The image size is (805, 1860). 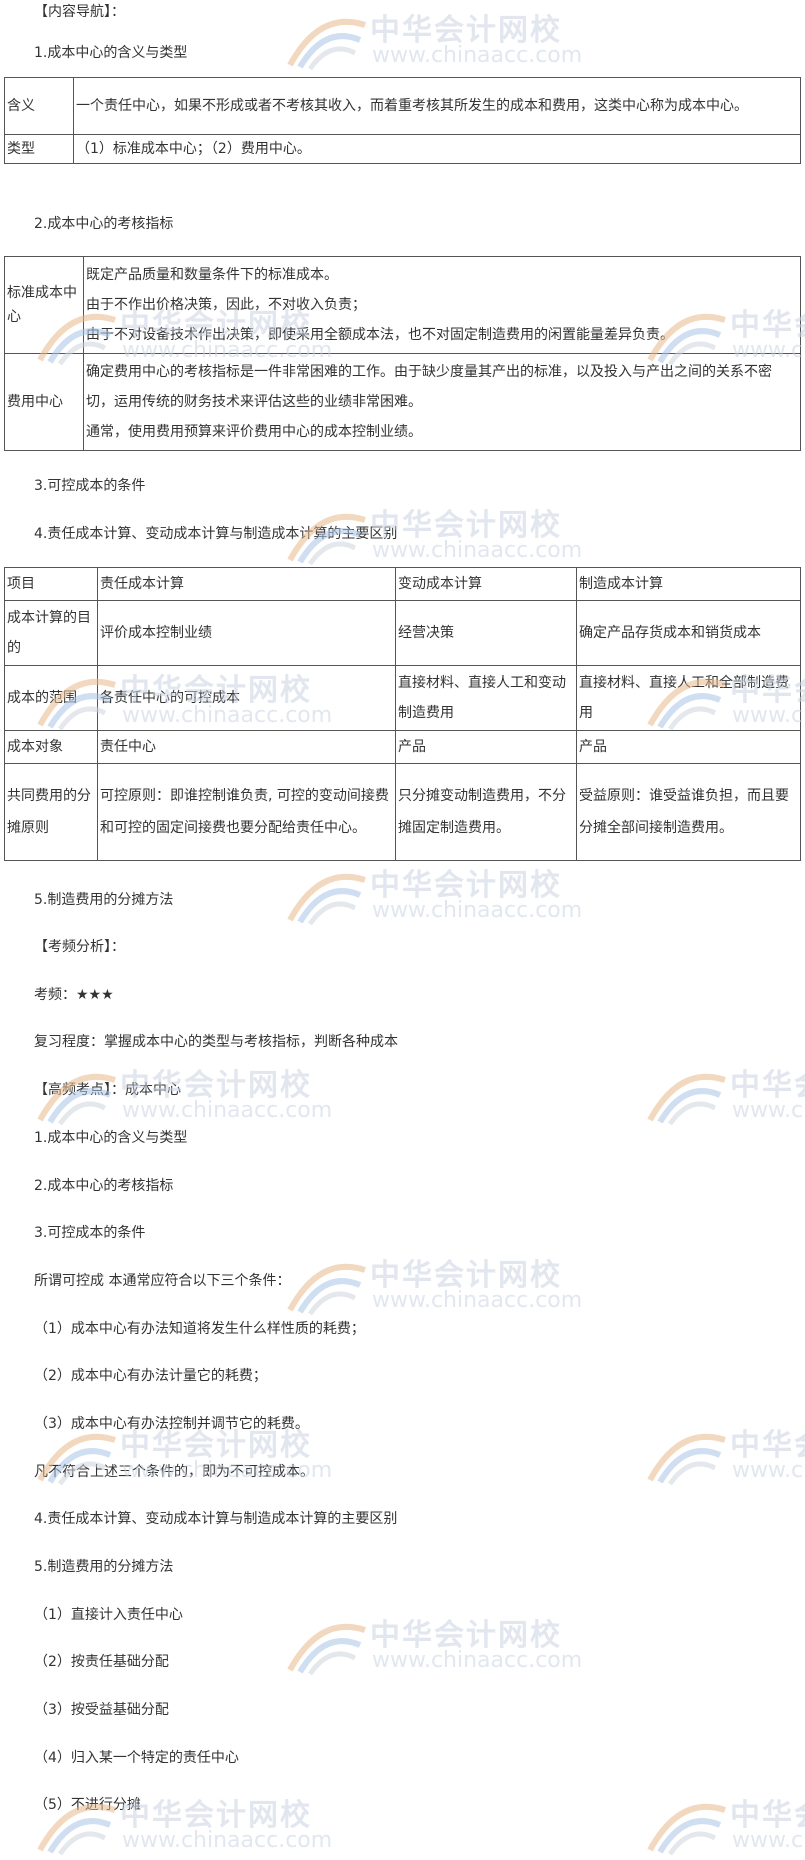 I want to click on section2-title: 2.成本中心的考核指标, so click(x=104, y=224).